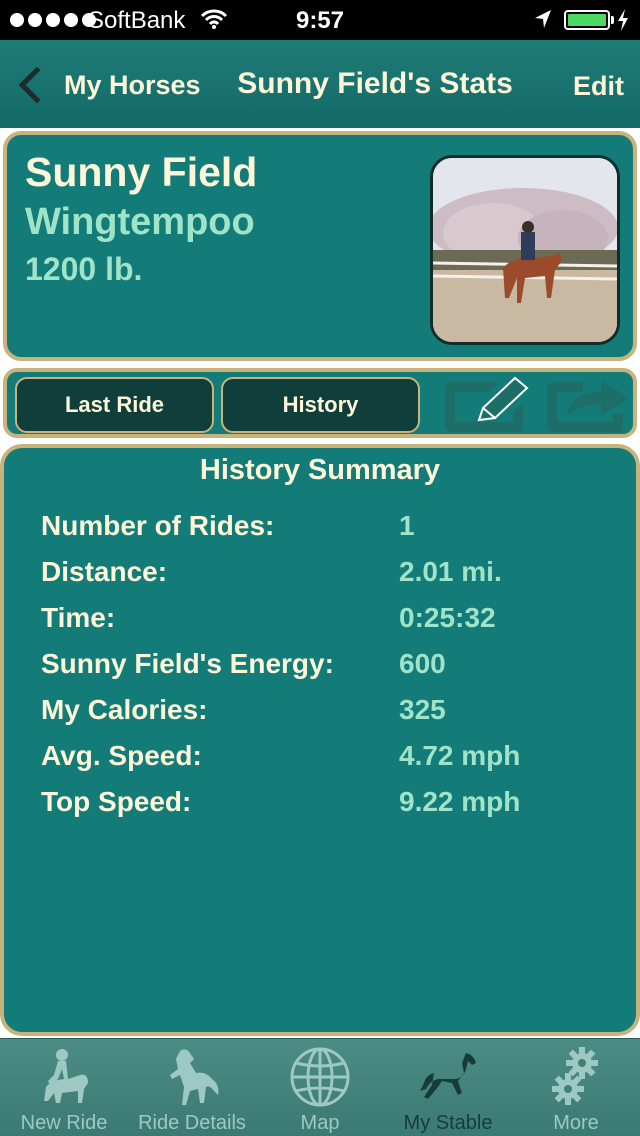 This screenshot has width=640, height=1136. Describe the element at coordinates (121, 755) in the screenshot. I see `stat-label: Avg. Speed:` at that location.